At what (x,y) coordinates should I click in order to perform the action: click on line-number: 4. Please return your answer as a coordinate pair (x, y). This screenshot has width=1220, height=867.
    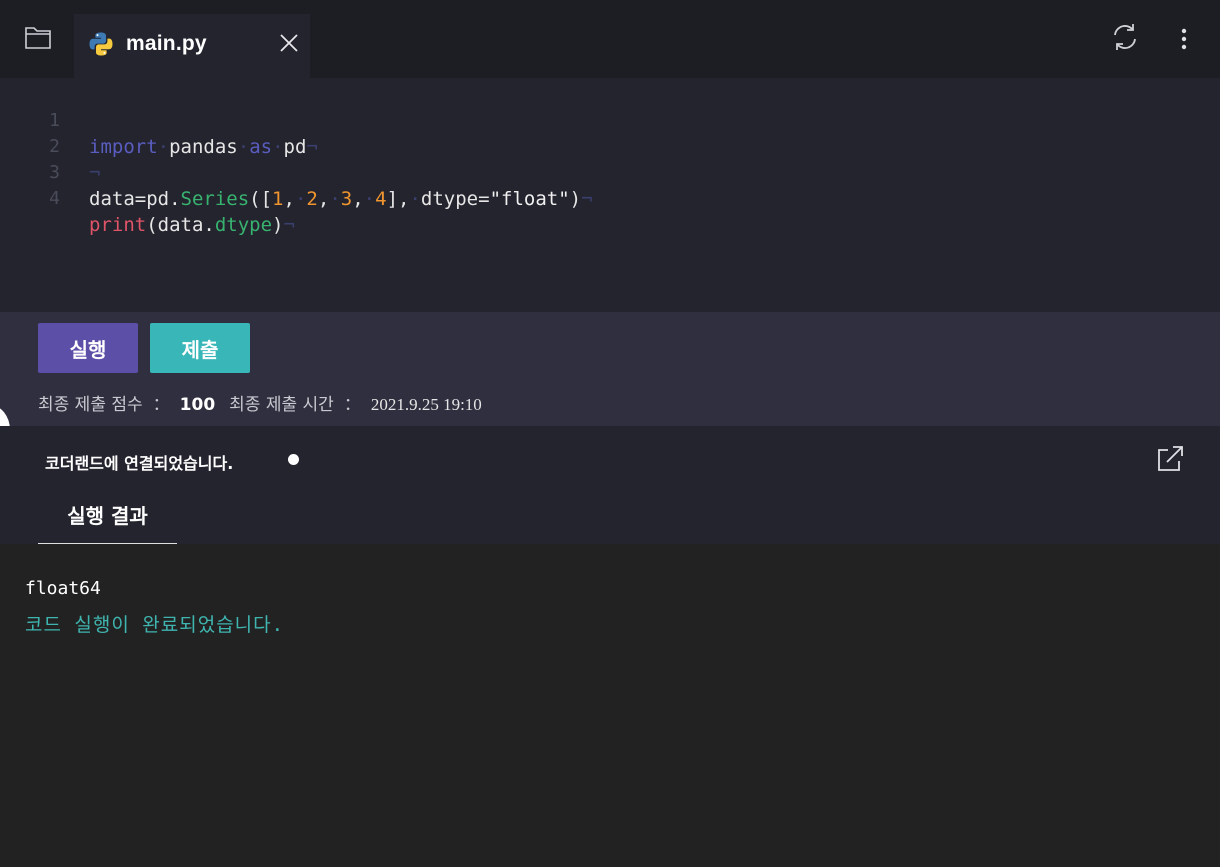
    Looking at the image, I should click on (54, 198).